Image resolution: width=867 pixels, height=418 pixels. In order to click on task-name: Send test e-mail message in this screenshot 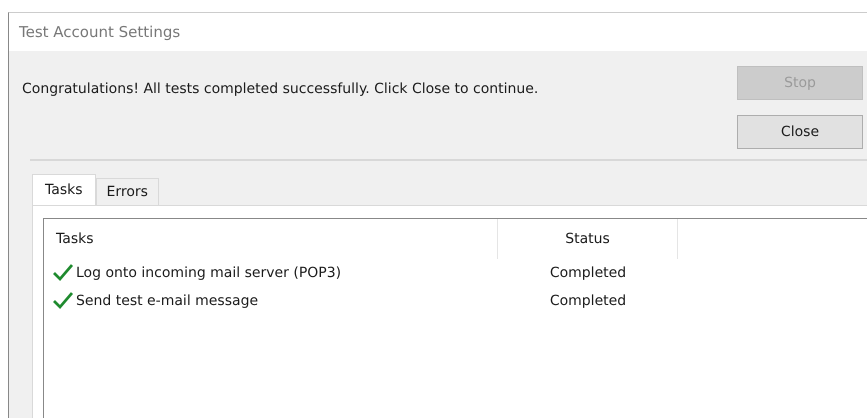, I will do `click(167, 301)`.